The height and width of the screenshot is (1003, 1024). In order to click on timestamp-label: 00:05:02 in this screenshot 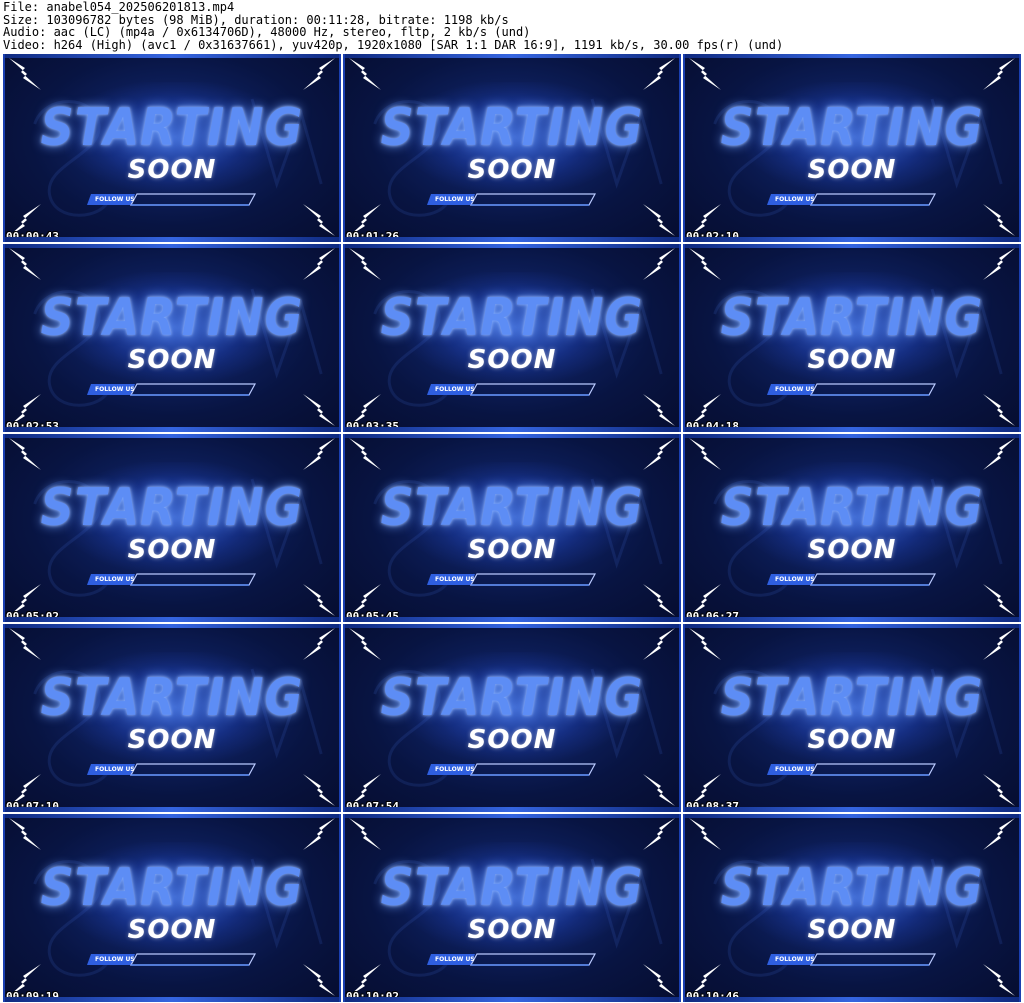, I will do `click(32, 616)`.